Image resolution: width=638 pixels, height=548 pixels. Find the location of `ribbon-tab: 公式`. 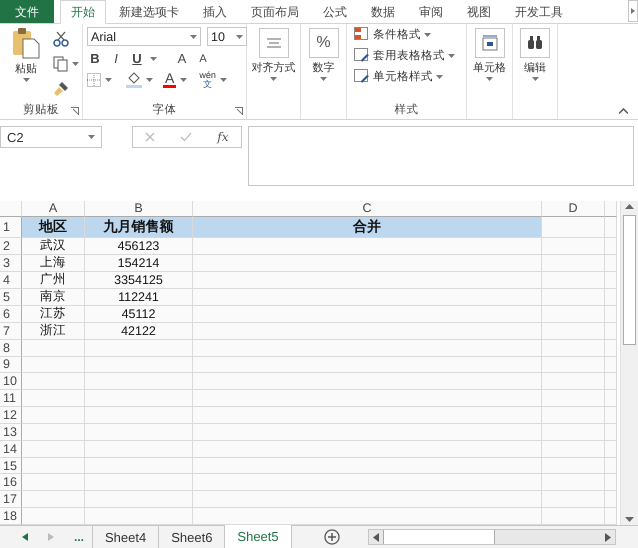

ribbon-tab: 公式 is located at coordinates (335, 11).